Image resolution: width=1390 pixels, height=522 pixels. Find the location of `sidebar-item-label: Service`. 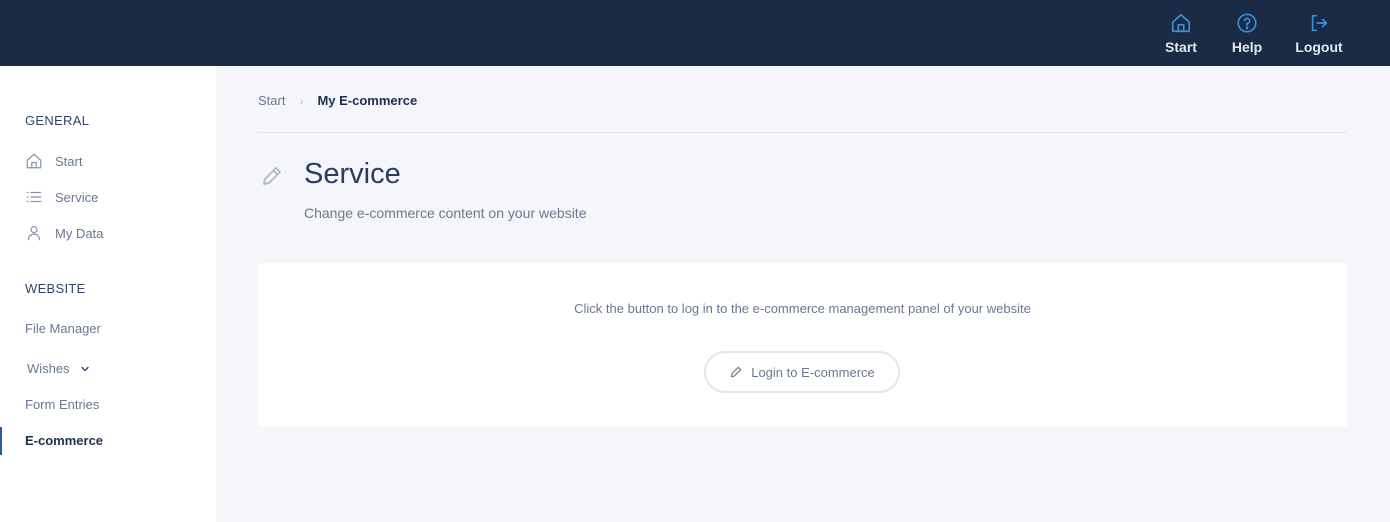

sidebar-item-label: Service is located at coordinates (77, 197).